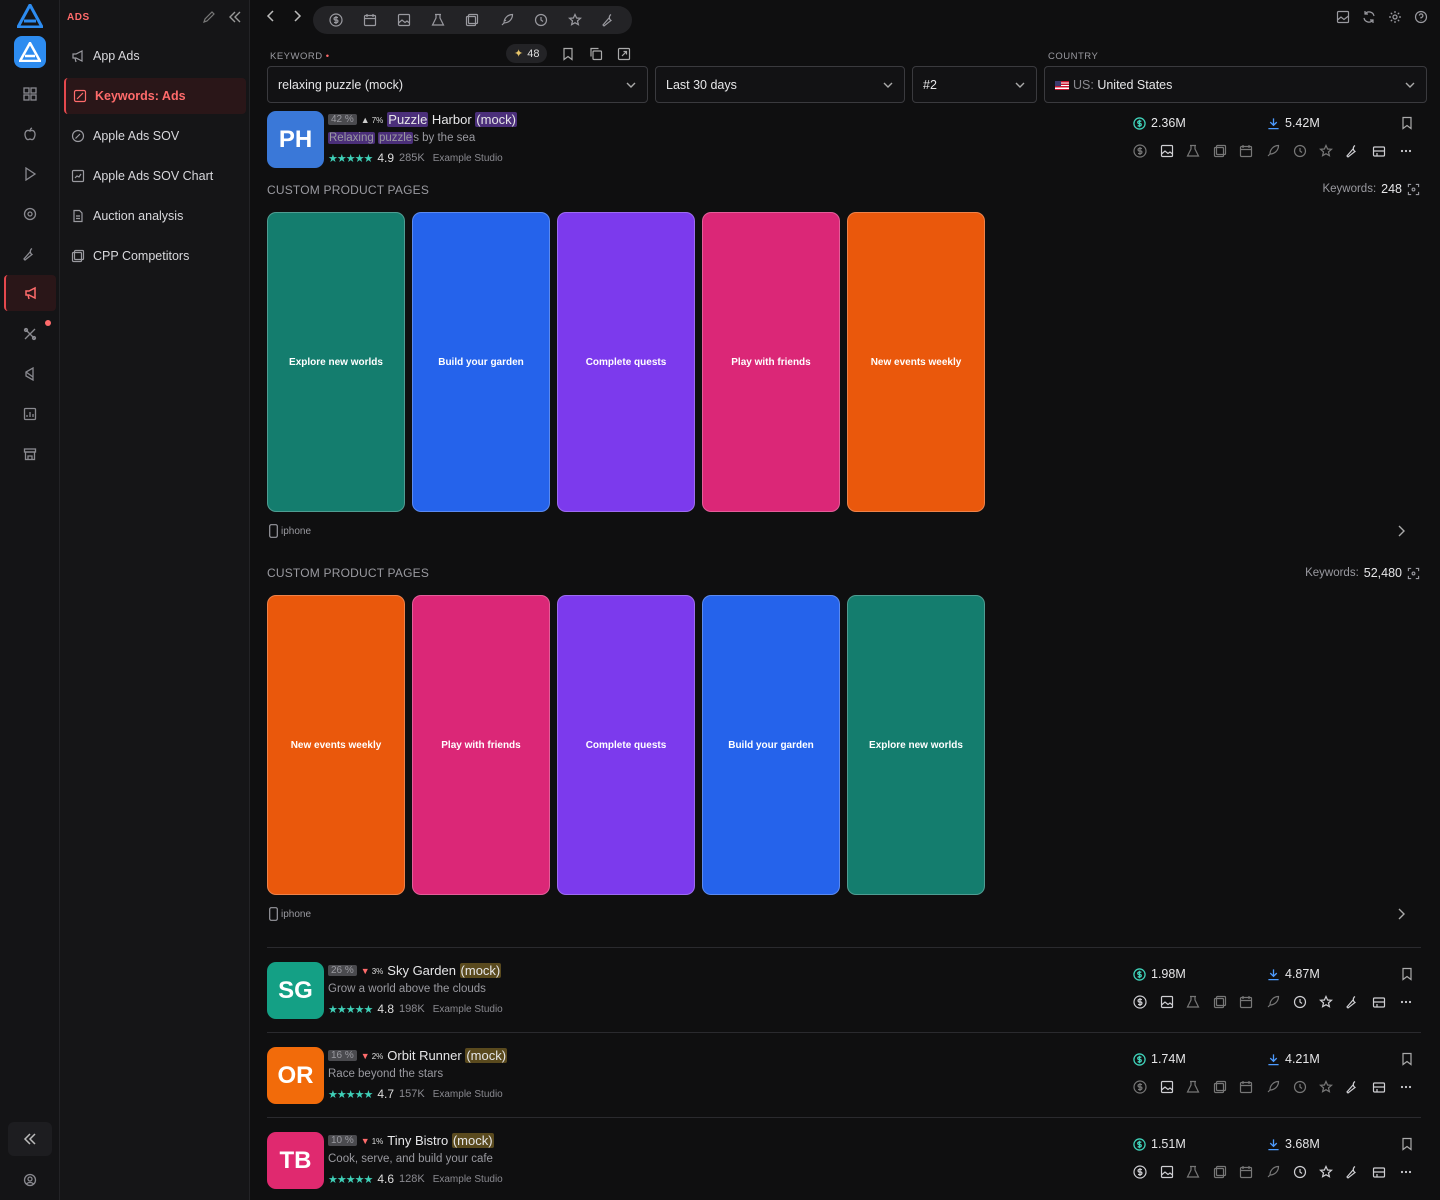 The height and width of the screenshot is (1200, 1440). Describe the element at coordinates (438, 20) in the screenshot. I see `toolbar-lab-button` at that location.